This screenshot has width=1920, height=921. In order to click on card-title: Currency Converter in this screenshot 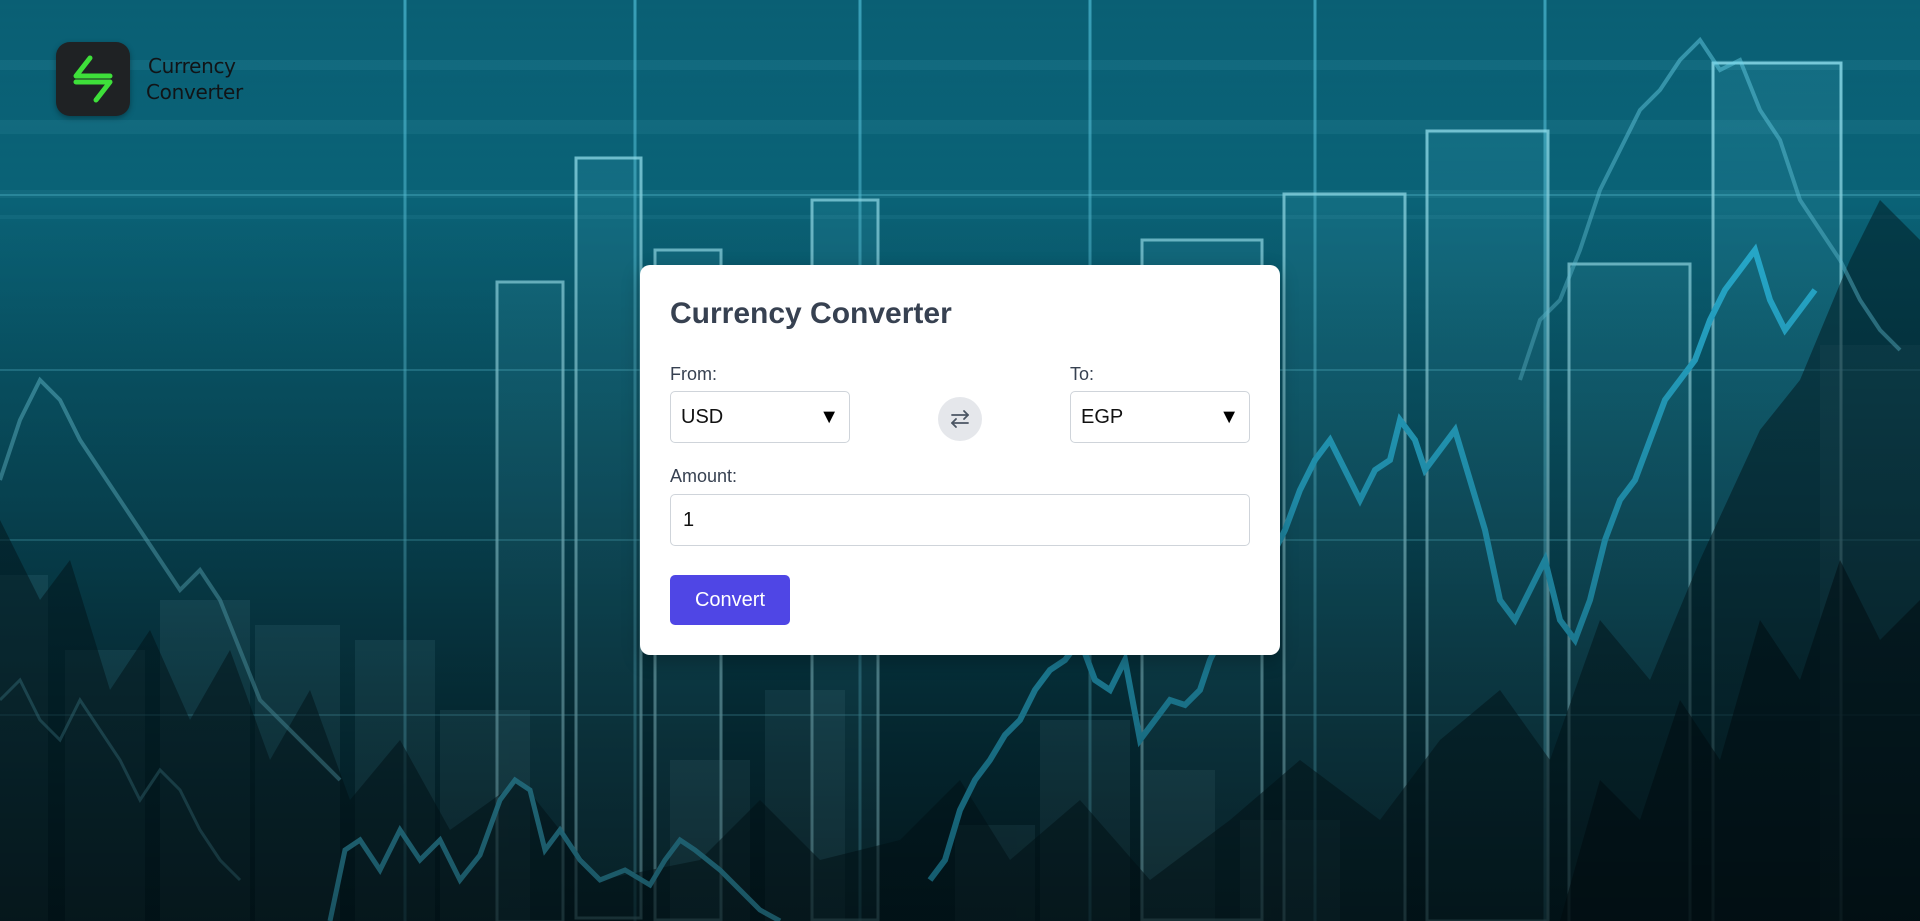, I will do `click(811, 313)`.